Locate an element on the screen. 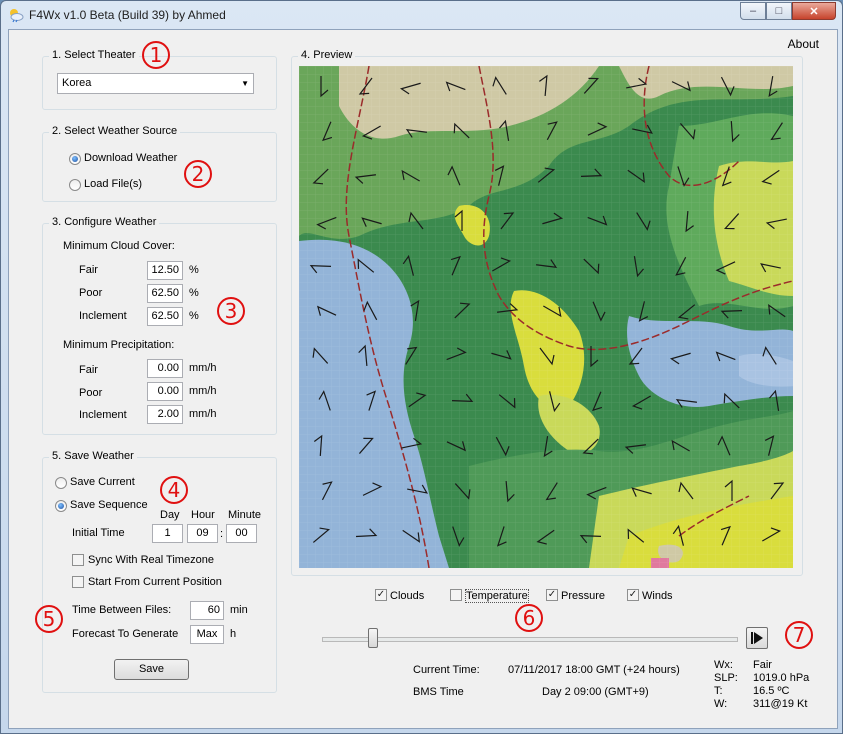 The image size is (843, 734). bms-time-value: Day 2 09:00 (GMT+9) is located at coordinates (595, 692).